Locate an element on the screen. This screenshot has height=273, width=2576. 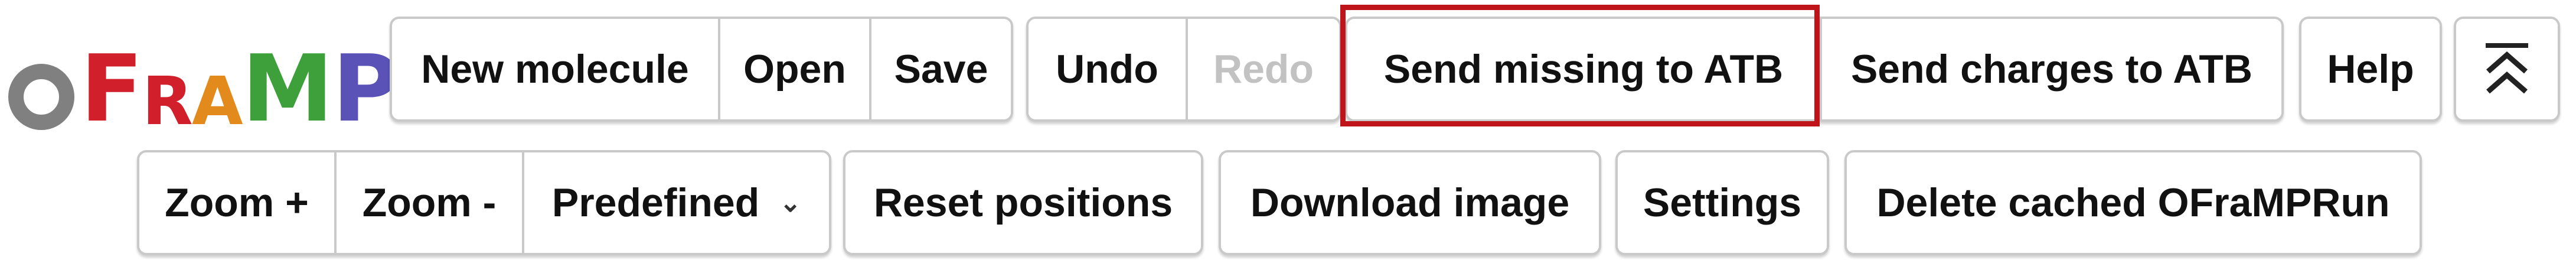
delete-cached-oframprun-button: Delete cached OFraMPRun is located at coordinates (2133, 202).